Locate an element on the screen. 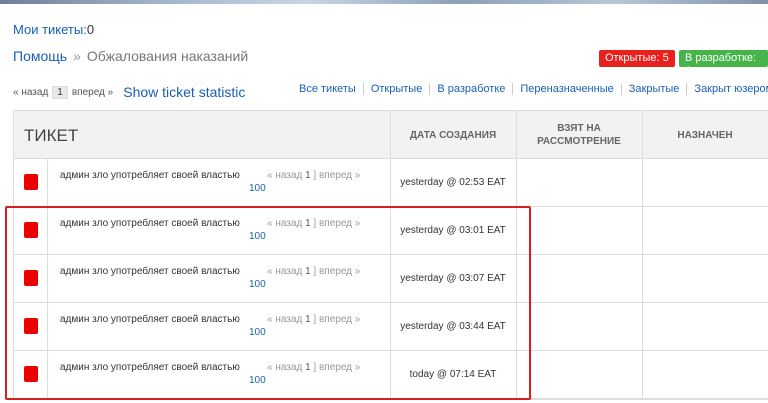 The image size is (768, 403). row-pager-bracket: ] is located at coordinates (315, 175).